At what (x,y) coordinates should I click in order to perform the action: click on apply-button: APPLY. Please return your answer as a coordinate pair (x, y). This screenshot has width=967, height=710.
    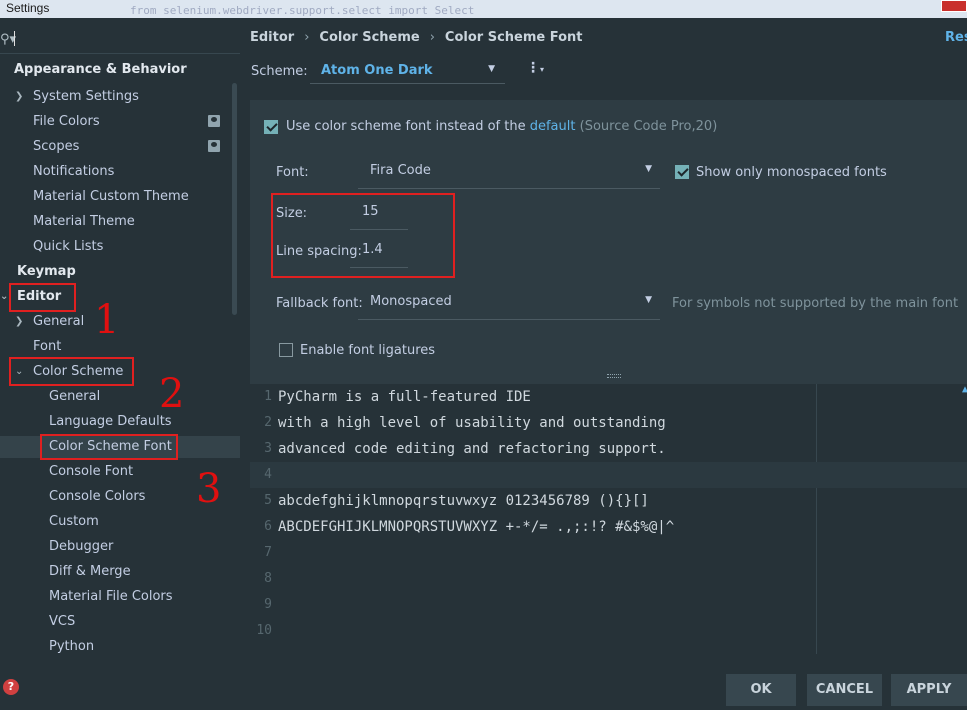
    Looking at the image, I should click on (929, 690).